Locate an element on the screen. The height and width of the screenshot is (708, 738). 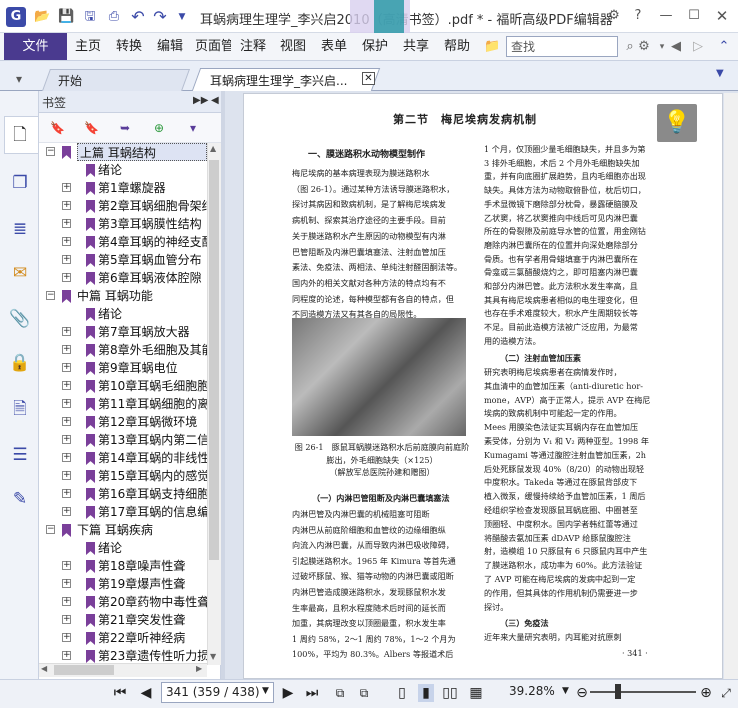
single-page-view-icon: ▯ is located at coordinates (402, 693).